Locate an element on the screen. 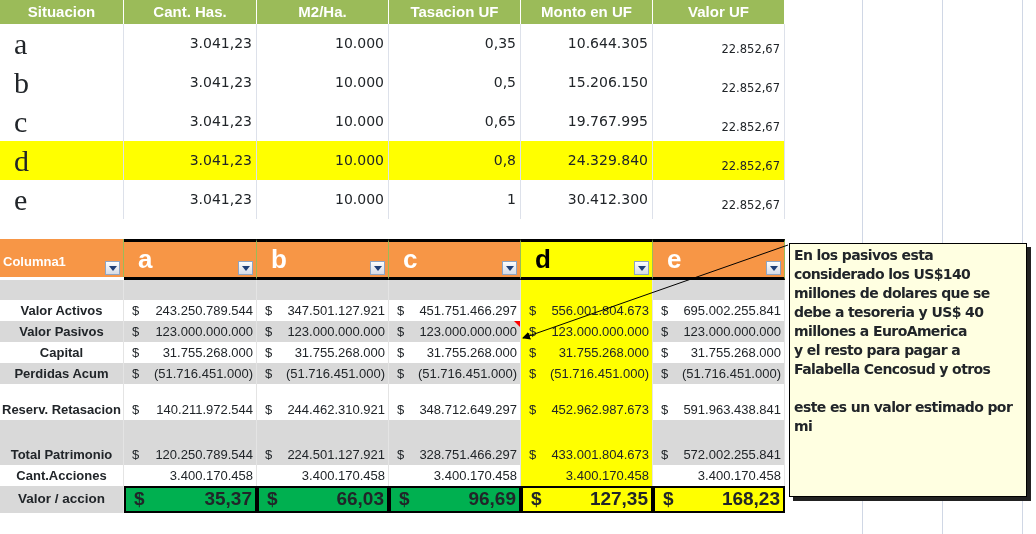  table-cell: a is located at coordinates (62, 43).